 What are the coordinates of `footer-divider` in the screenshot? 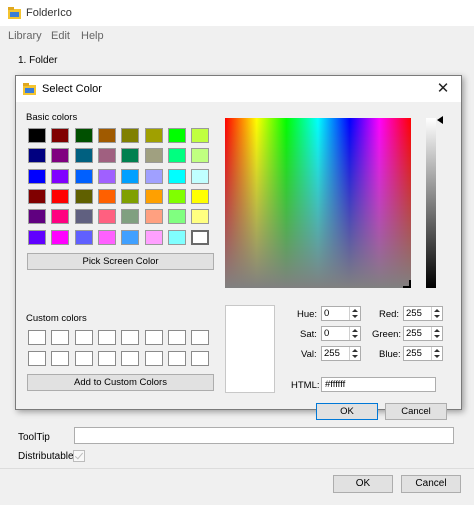 It's located at (237, 468).